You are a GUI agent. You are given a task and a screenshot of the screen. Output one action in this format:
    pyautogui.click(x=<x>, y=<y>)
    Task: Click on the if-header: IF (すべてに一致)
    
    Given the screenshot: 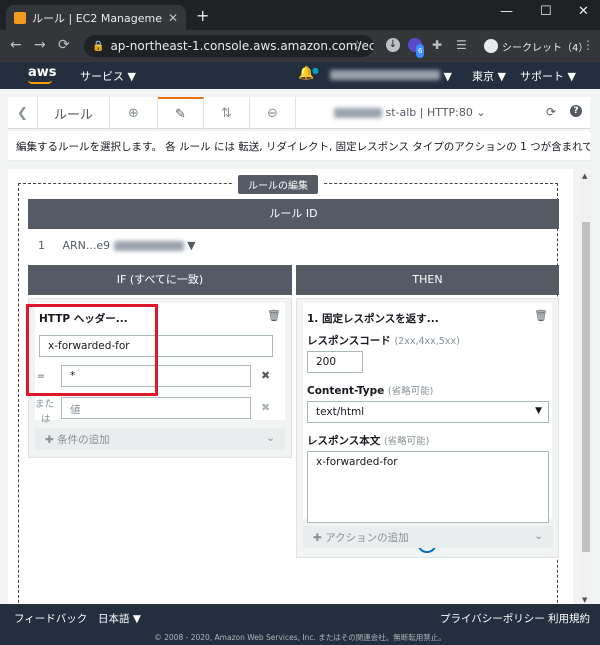 What is the action you would take?
    pyautogui.click(x=160, y=280)
    